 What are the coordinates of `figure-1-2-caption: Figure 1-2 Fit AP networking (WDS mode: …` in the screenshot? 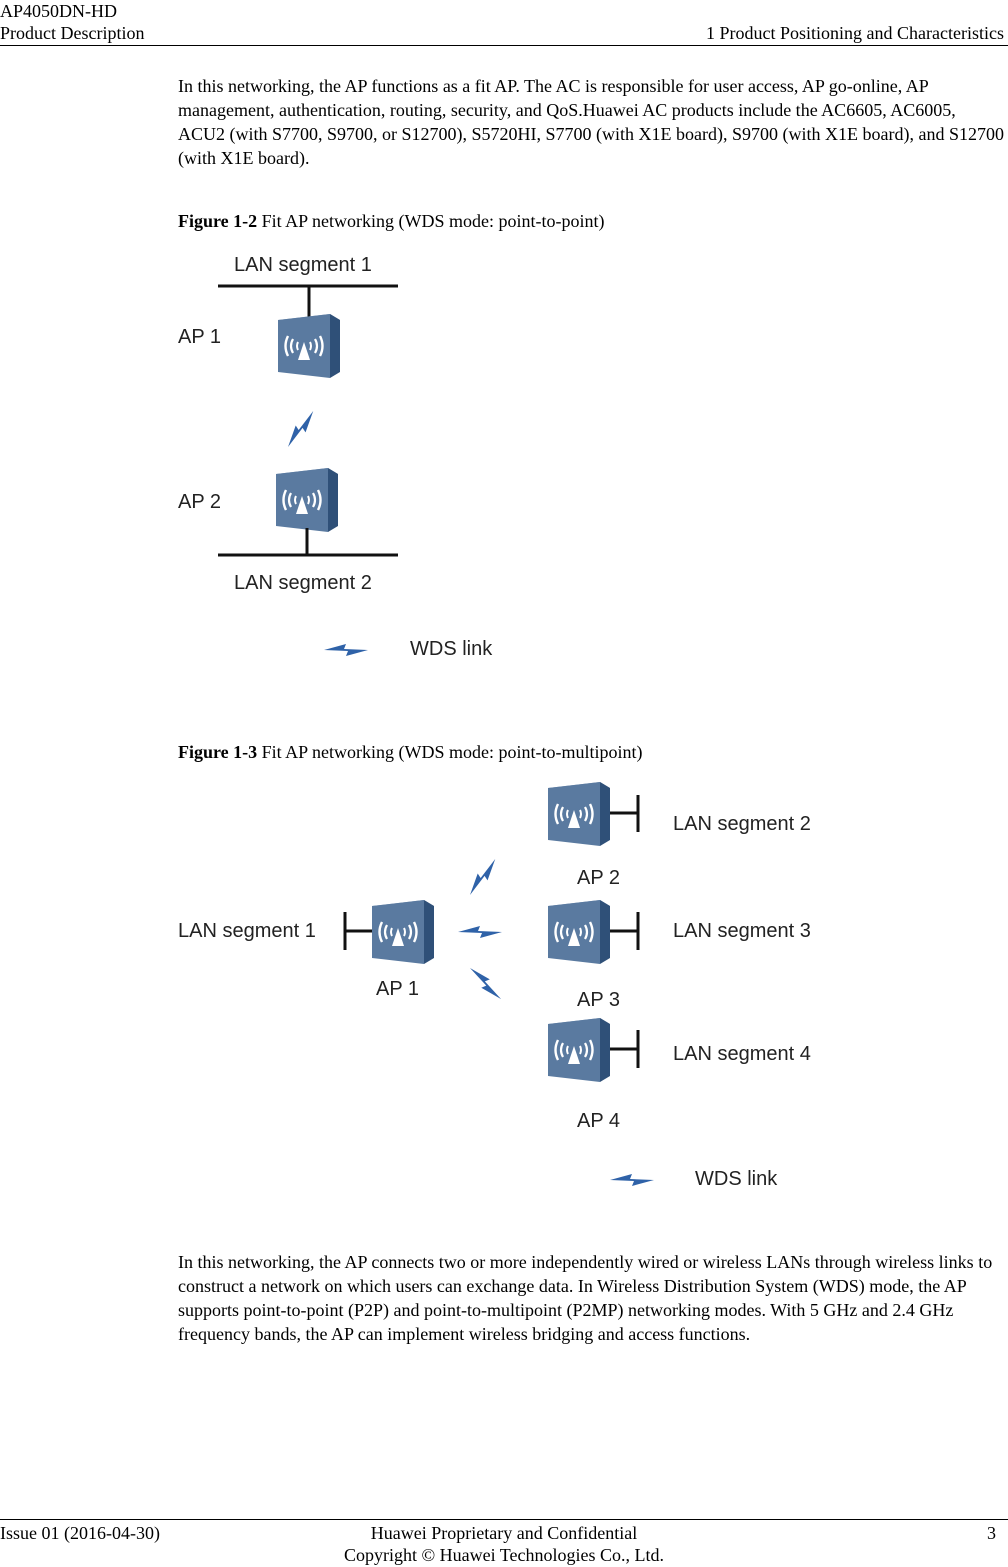 It's located at (391, 221).